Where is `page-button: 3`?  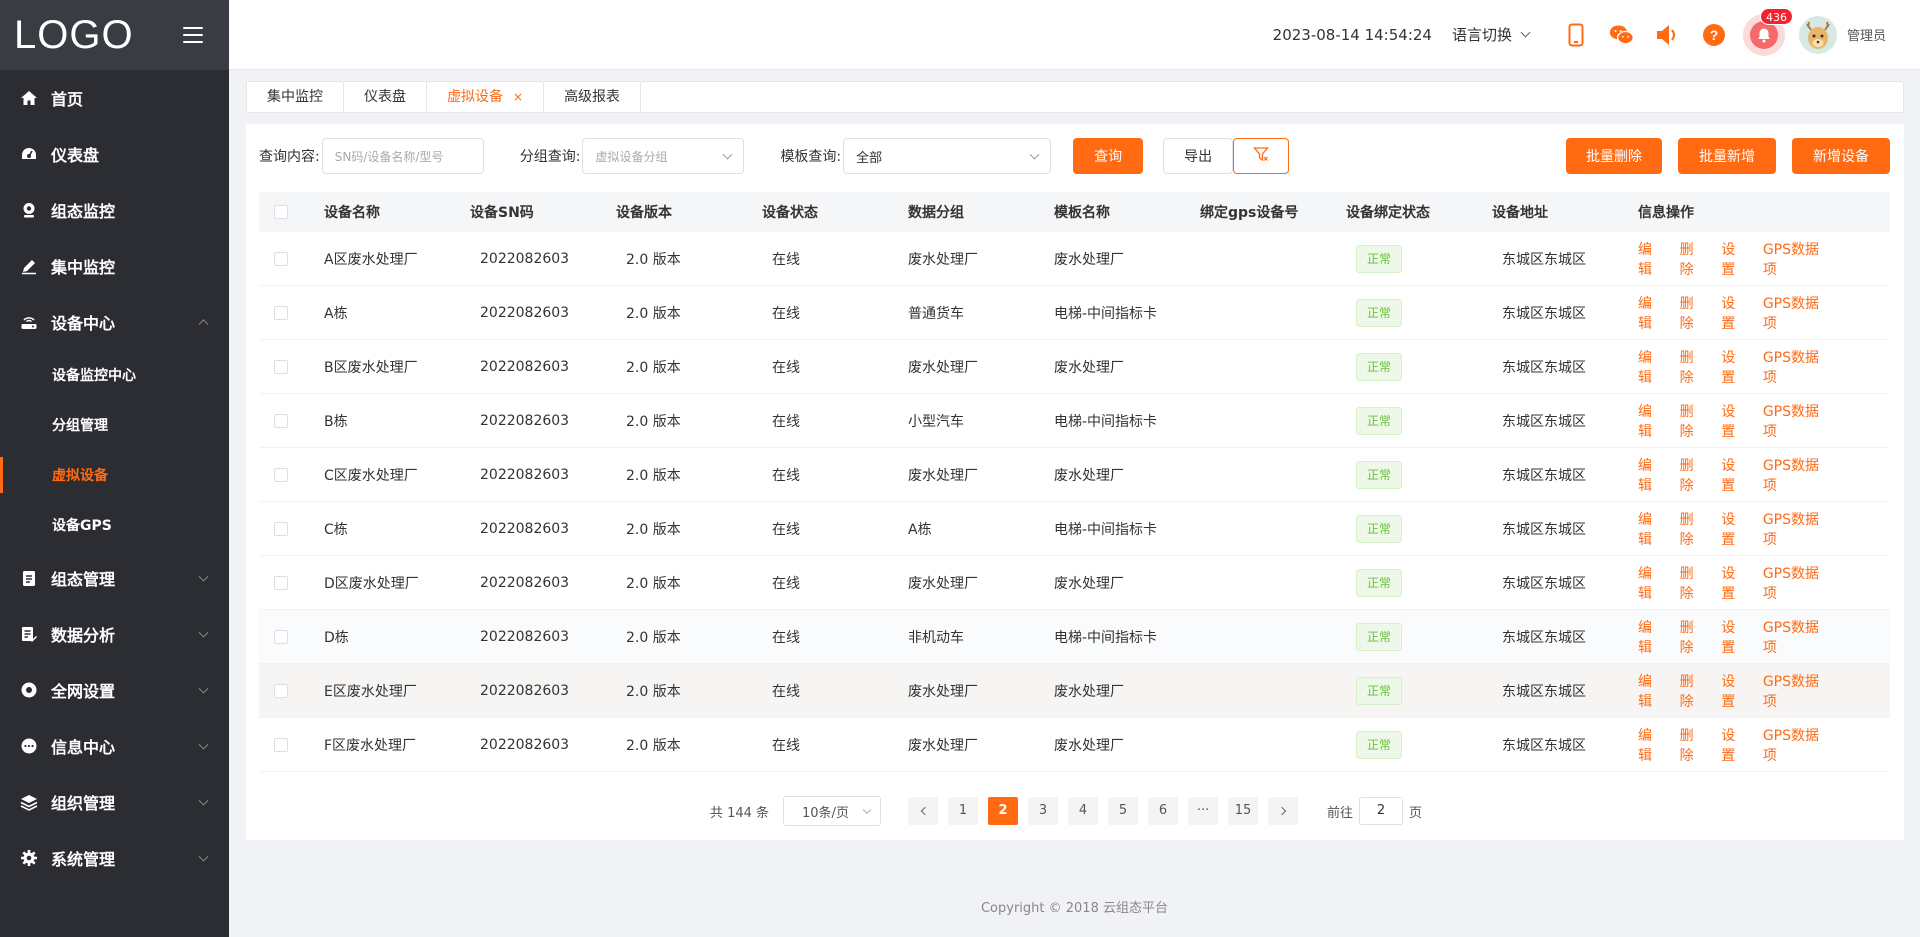
page-button: 3 is located at coordinates (1043, 811).